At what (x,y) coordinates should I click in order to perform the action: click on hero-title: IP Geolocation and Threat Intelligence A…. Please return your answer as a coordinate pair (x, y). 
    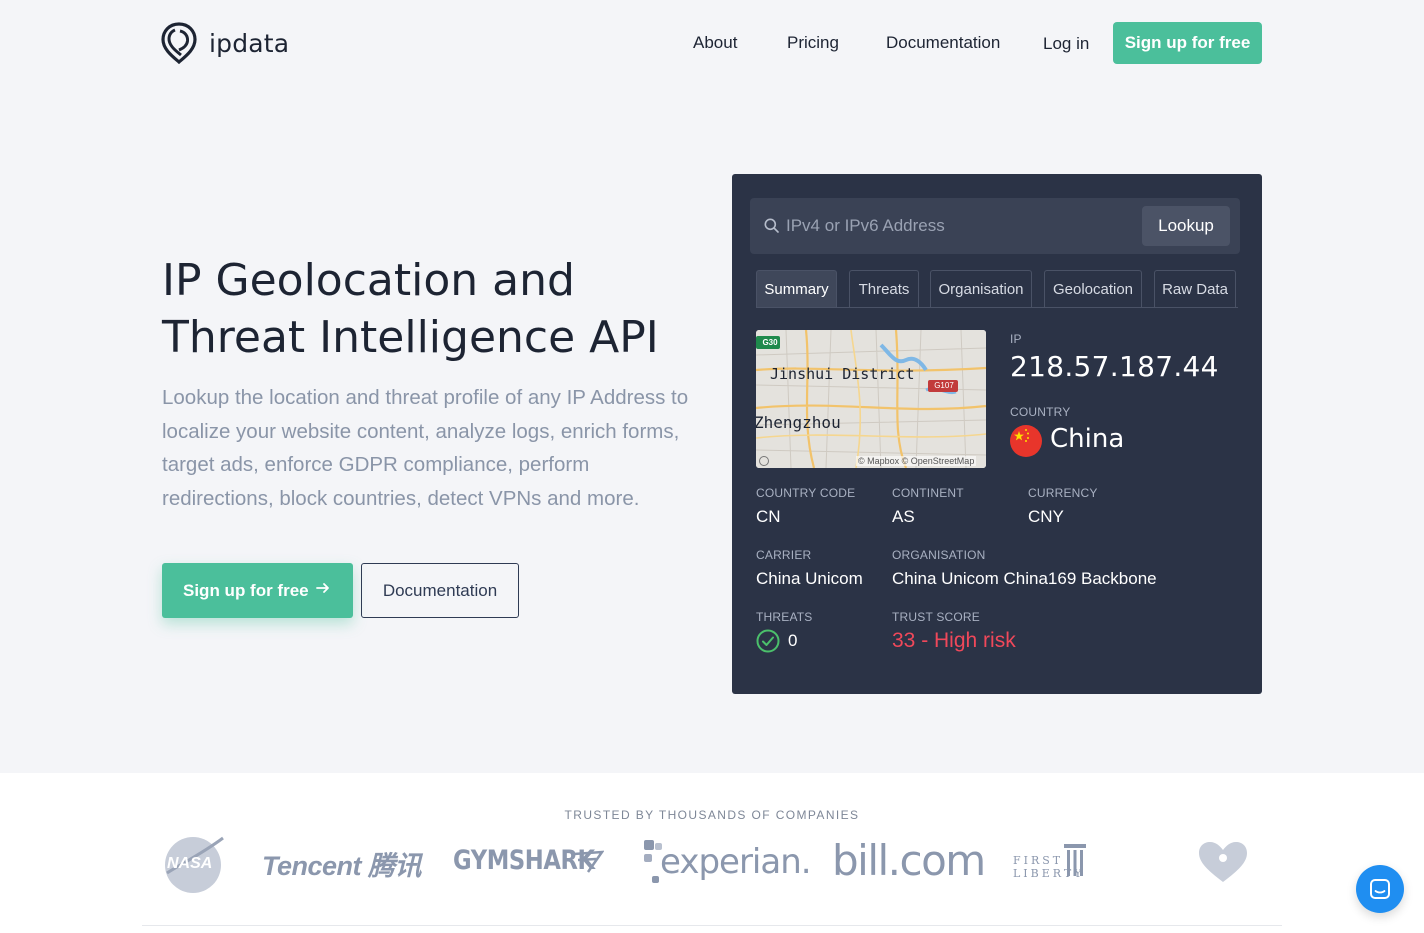
    Looking at the image, I should click on (442, 309).